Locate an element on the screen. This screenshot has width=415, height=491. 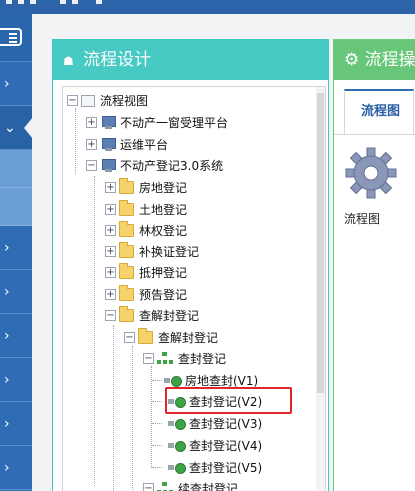
tree-node: − 不动产登记3.0系统 is located at coordinates (154, 165).